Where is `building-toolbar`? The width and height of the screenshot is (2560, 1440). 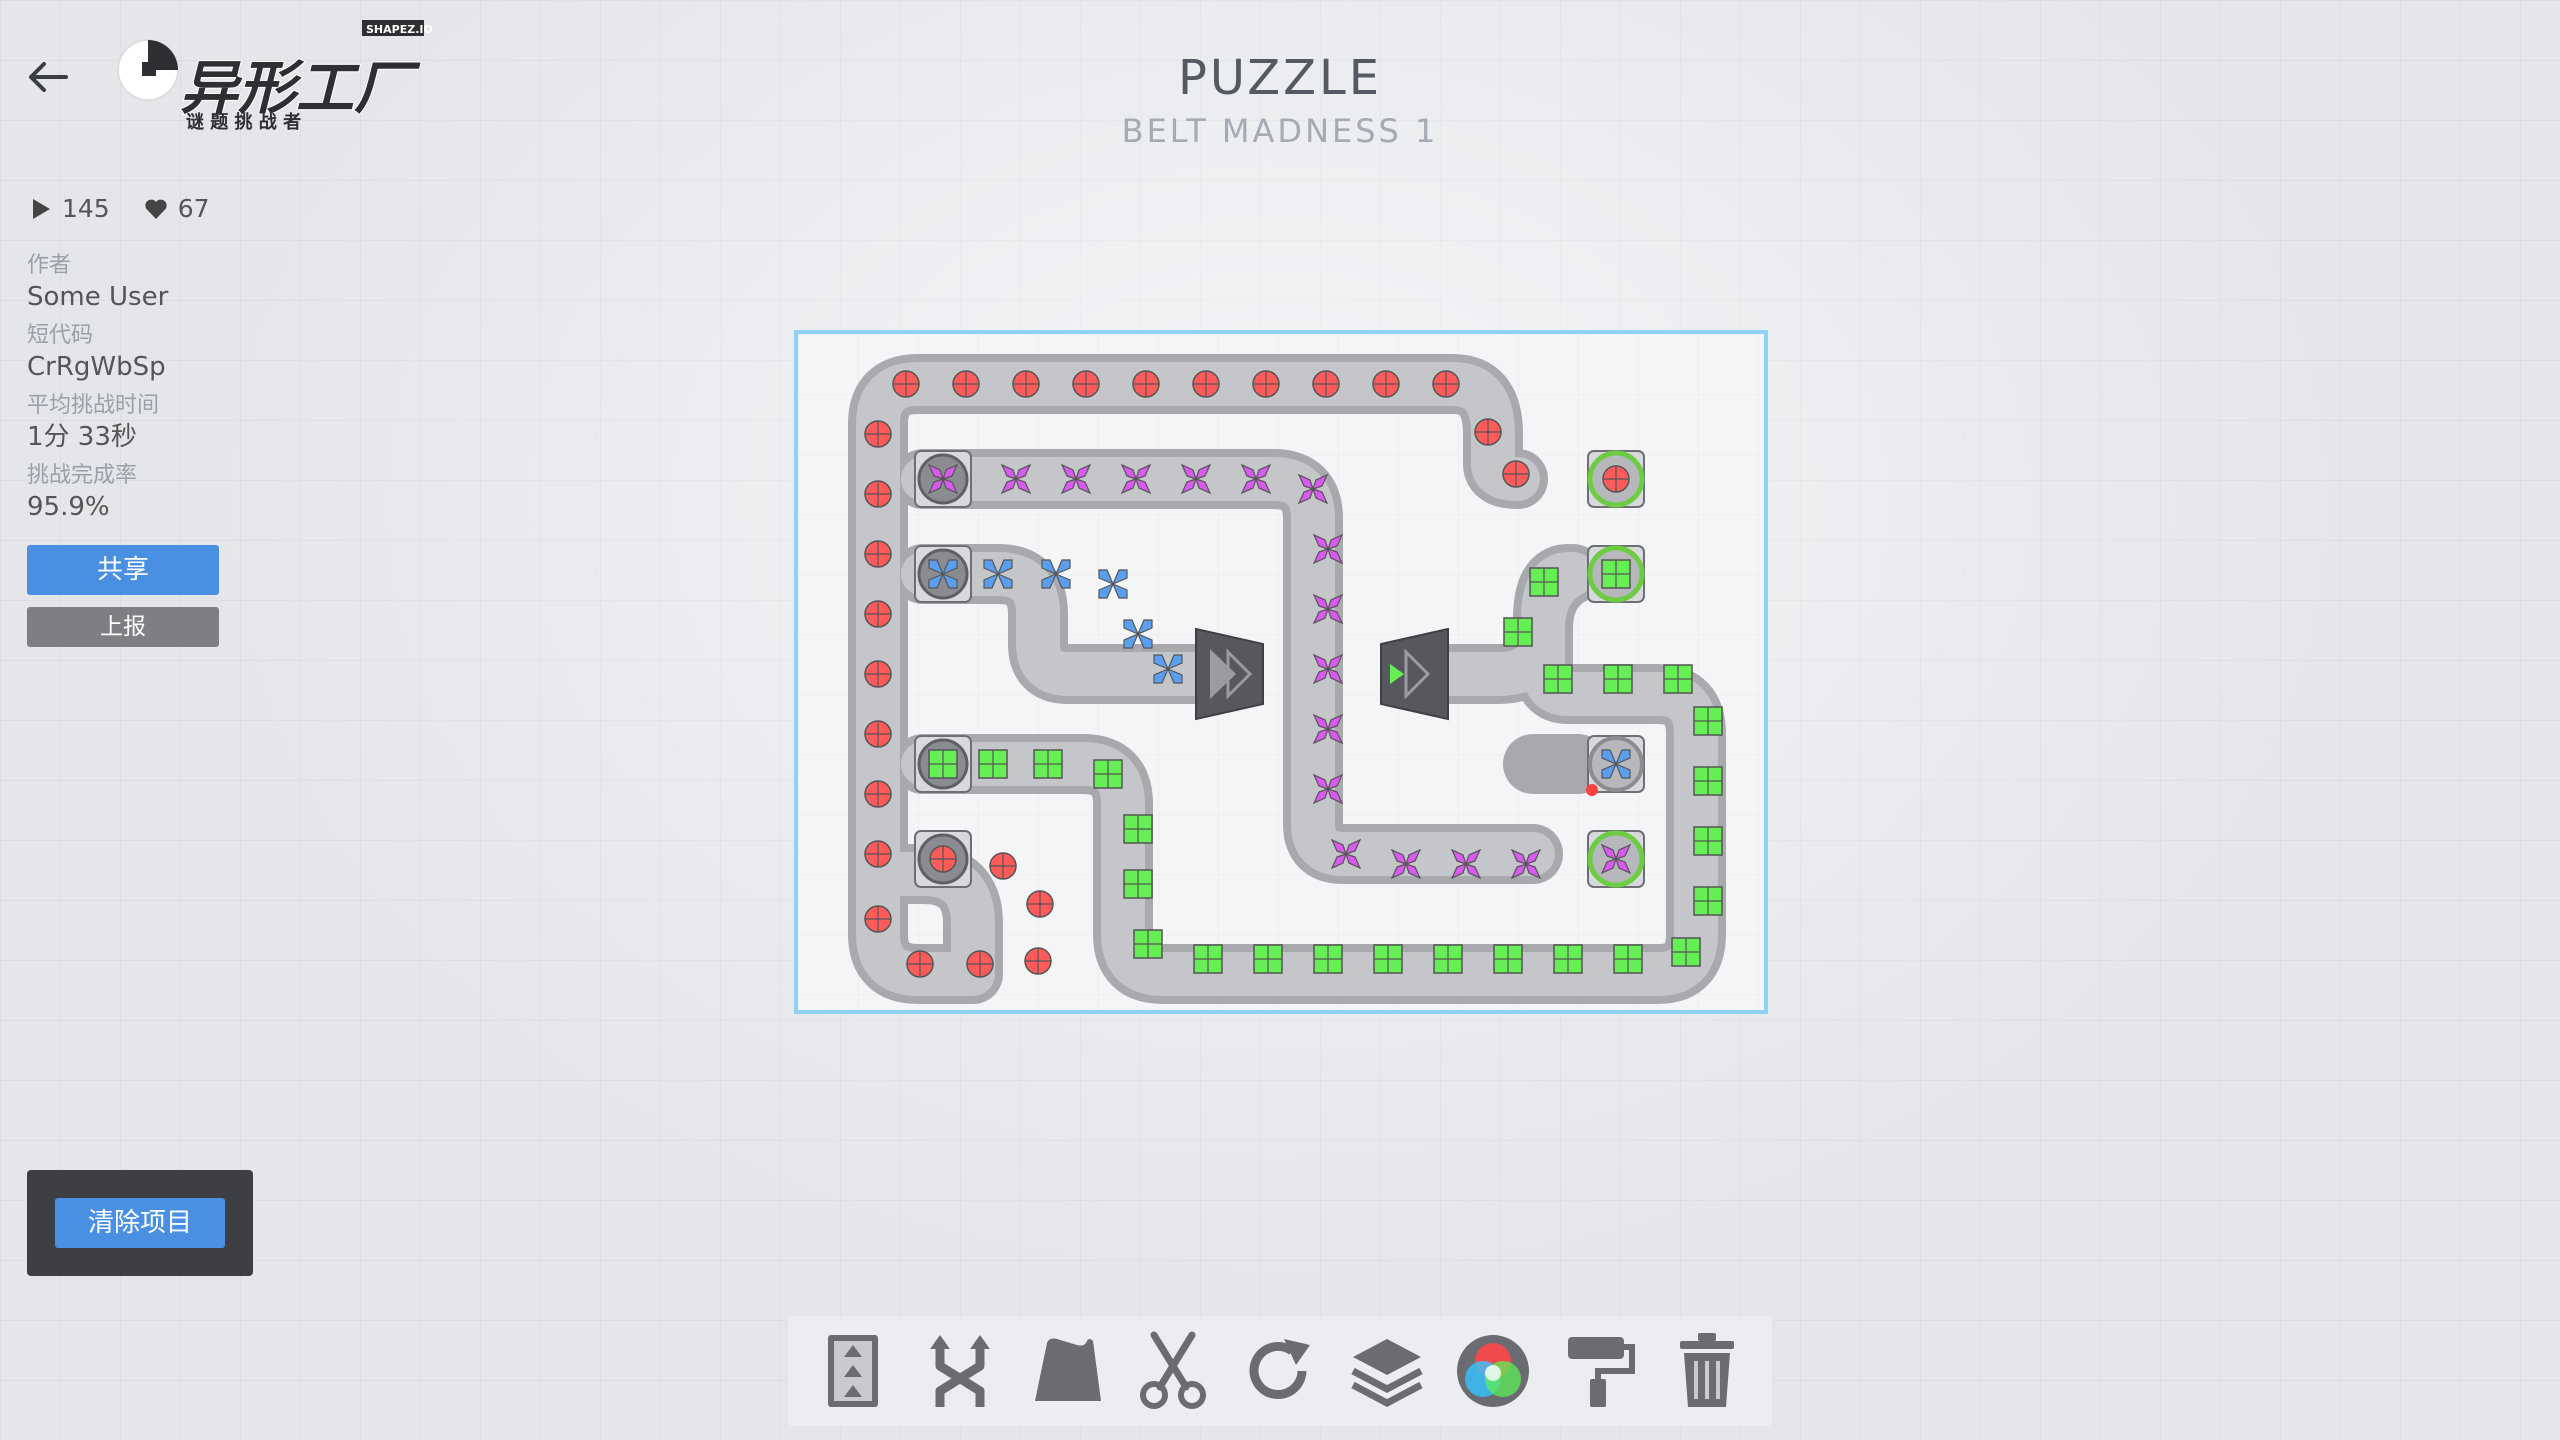 building-toolbar is located at coordinates (1280, 1371).